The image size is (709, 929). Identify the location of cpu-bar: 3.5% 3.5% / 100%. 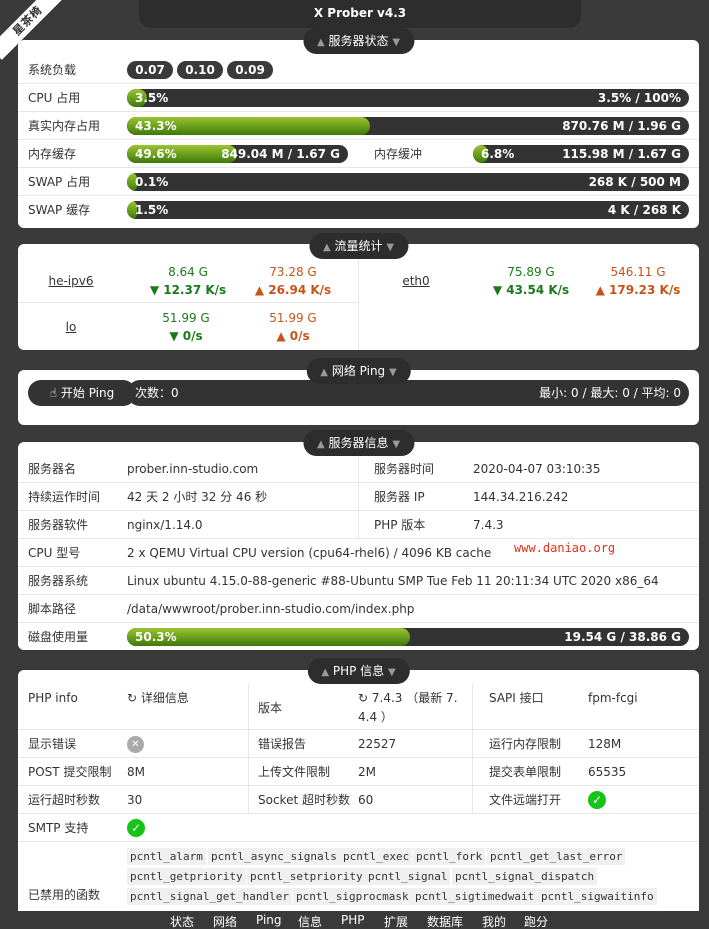
(408, 98).